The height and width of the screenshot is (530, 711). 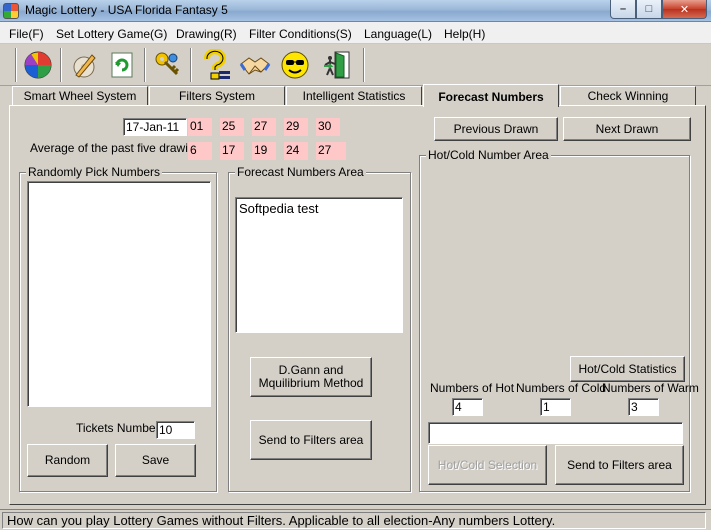 What do you see at coordinates (300, 172) in the screenshot?
I see `forecast-numbers-group-title: Forecast Numbers Area` at bounding box center [300, 172].